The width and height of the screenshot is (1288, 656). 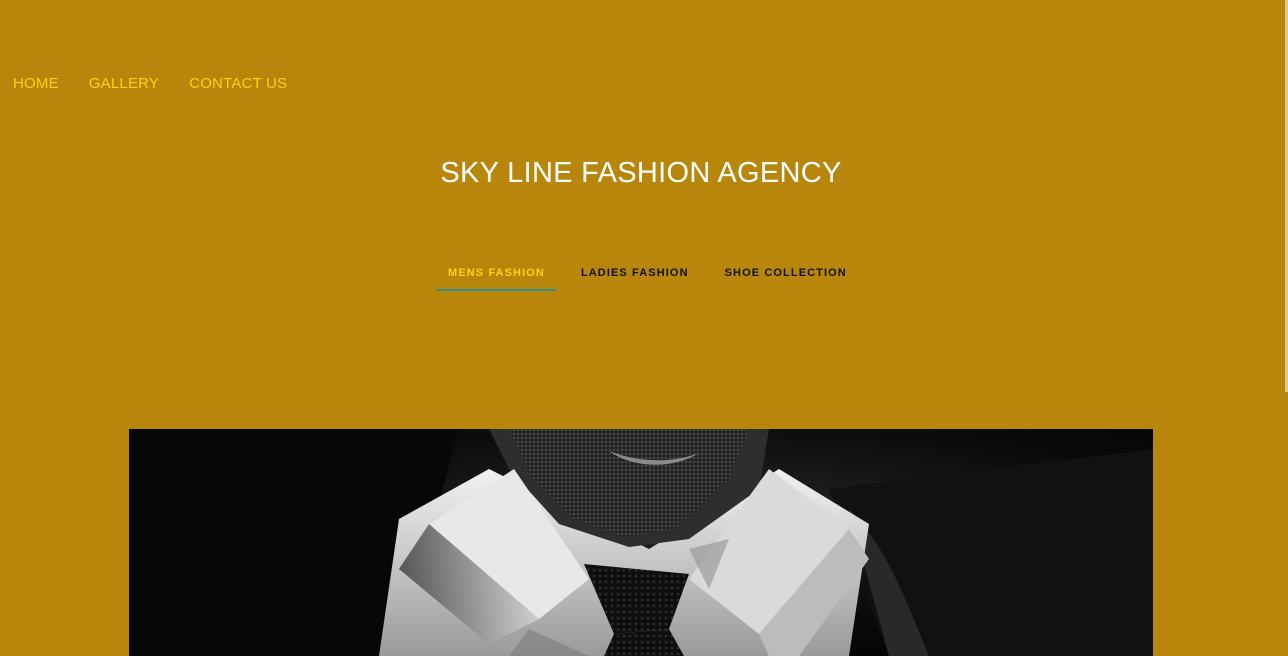 I want to click on site-title: SKY LINE FASHION AGENCY, so click(x=641, y=173).